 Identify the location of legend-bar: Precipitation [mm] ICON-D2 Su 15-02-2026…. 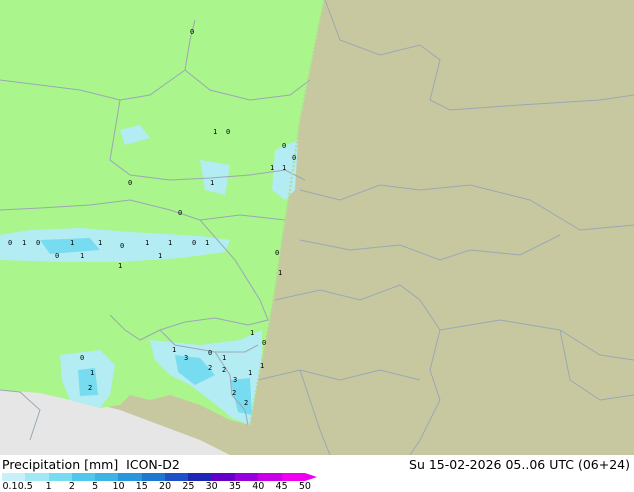
(317, 473).